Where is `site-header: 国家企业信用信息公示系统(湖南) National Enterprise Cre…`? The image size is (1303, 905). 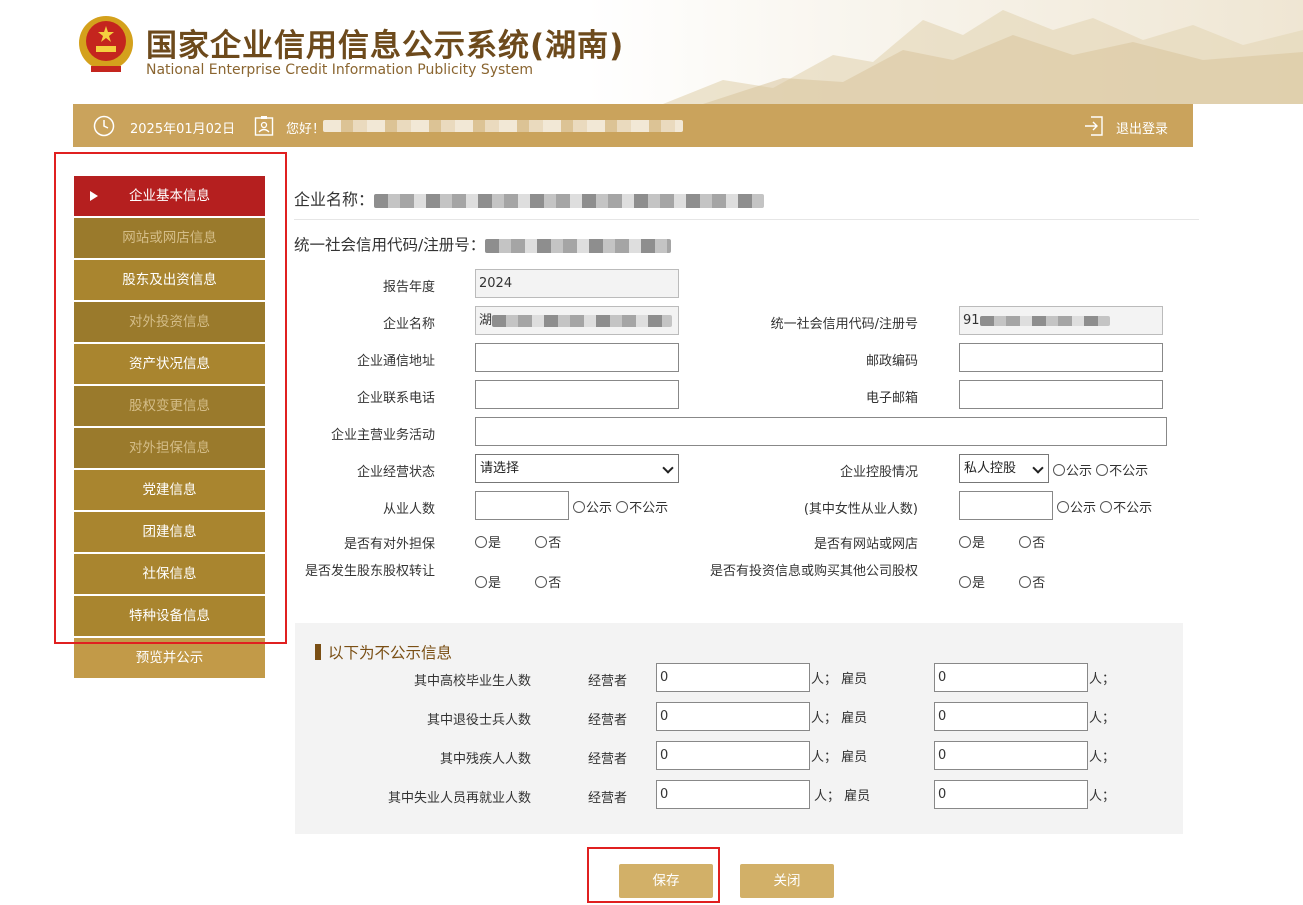
site-header: 国家企业信用信息公示系统(湖南) National Enterprise Cre… is located at coordinates (651, 52).